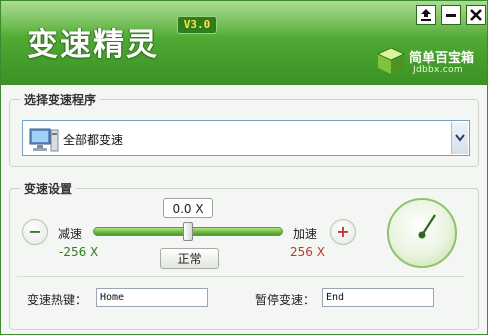  What do you see at coordinates (48, 188) in the screenshot?
I see `speed-group-label: 变速设置` at bounding box center [48, 188].